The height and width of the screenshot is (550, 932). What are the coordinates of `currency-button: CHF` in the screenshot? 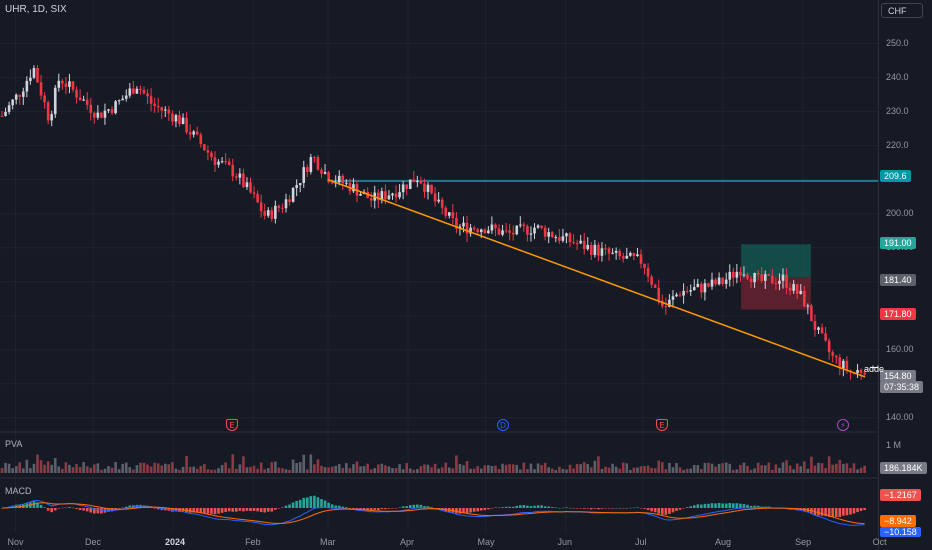 It's located at (902, 10).